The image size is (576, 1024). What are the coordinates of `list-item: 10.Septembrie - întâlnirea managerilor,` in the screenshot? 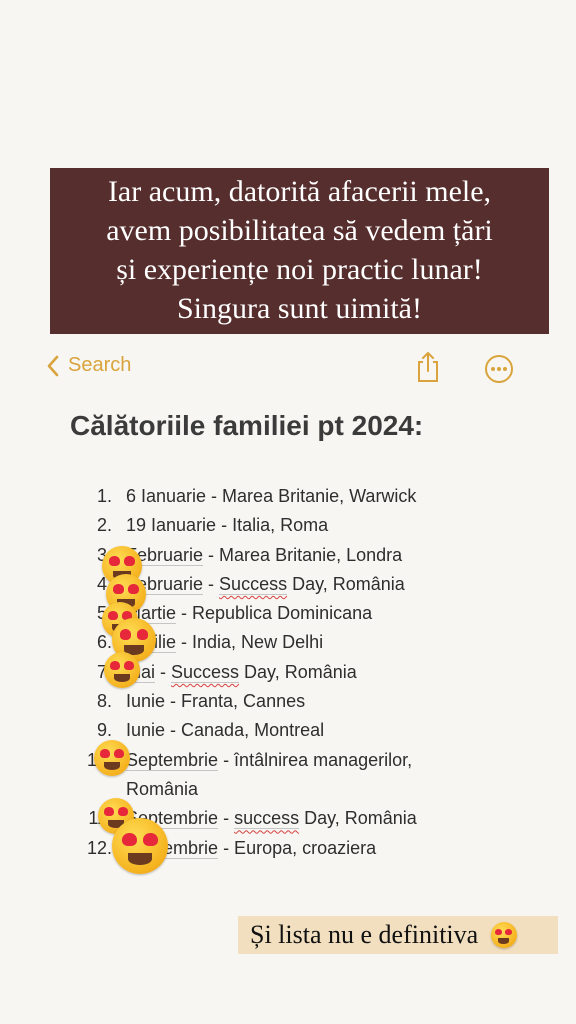 It's located at (307, 760).